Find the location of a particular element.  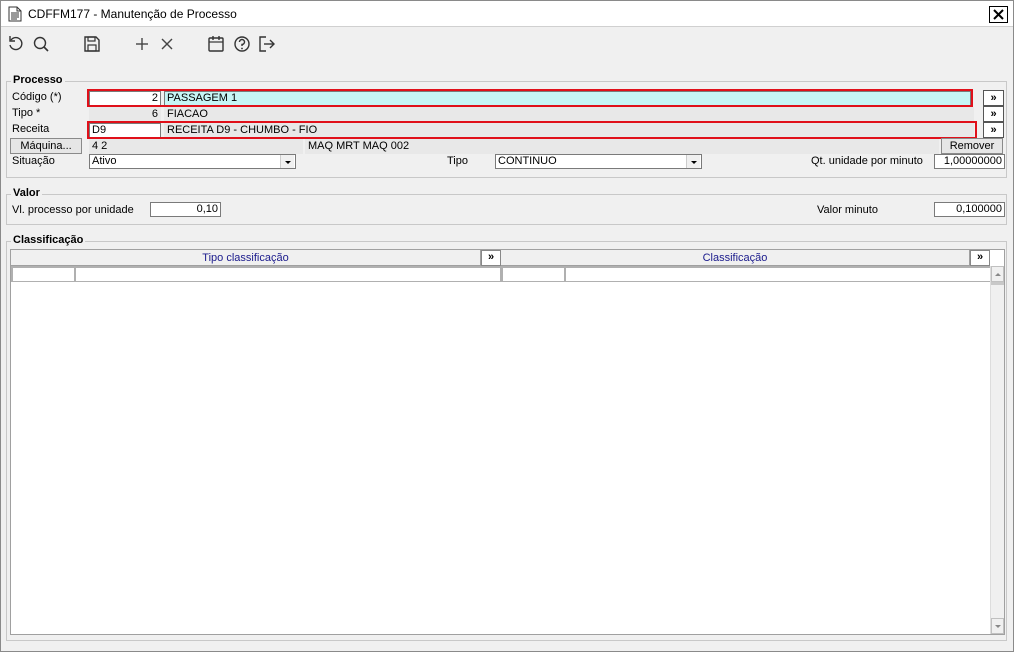

codigo-lookup-button: » is located at coordinates (993, 98).